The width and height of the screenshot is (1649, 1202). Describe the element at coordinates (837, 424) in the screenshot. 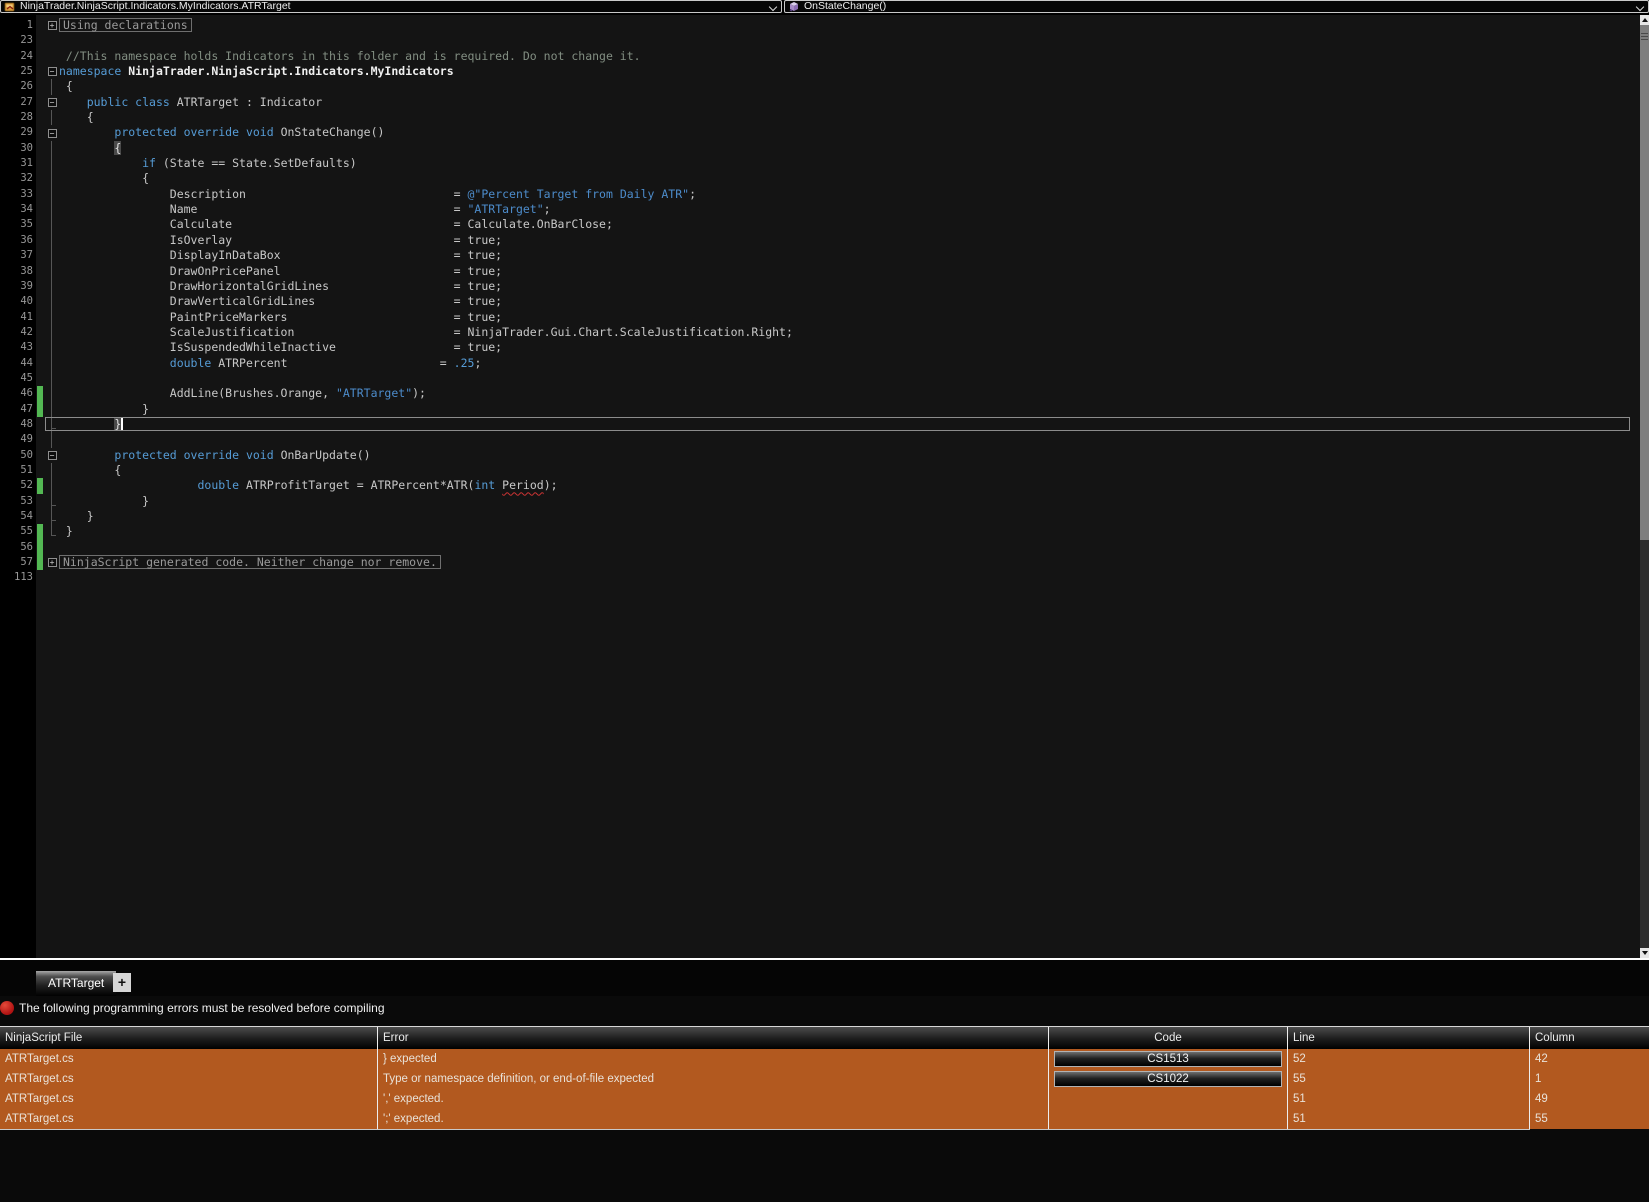

I see `current-line-highlight` at that location.